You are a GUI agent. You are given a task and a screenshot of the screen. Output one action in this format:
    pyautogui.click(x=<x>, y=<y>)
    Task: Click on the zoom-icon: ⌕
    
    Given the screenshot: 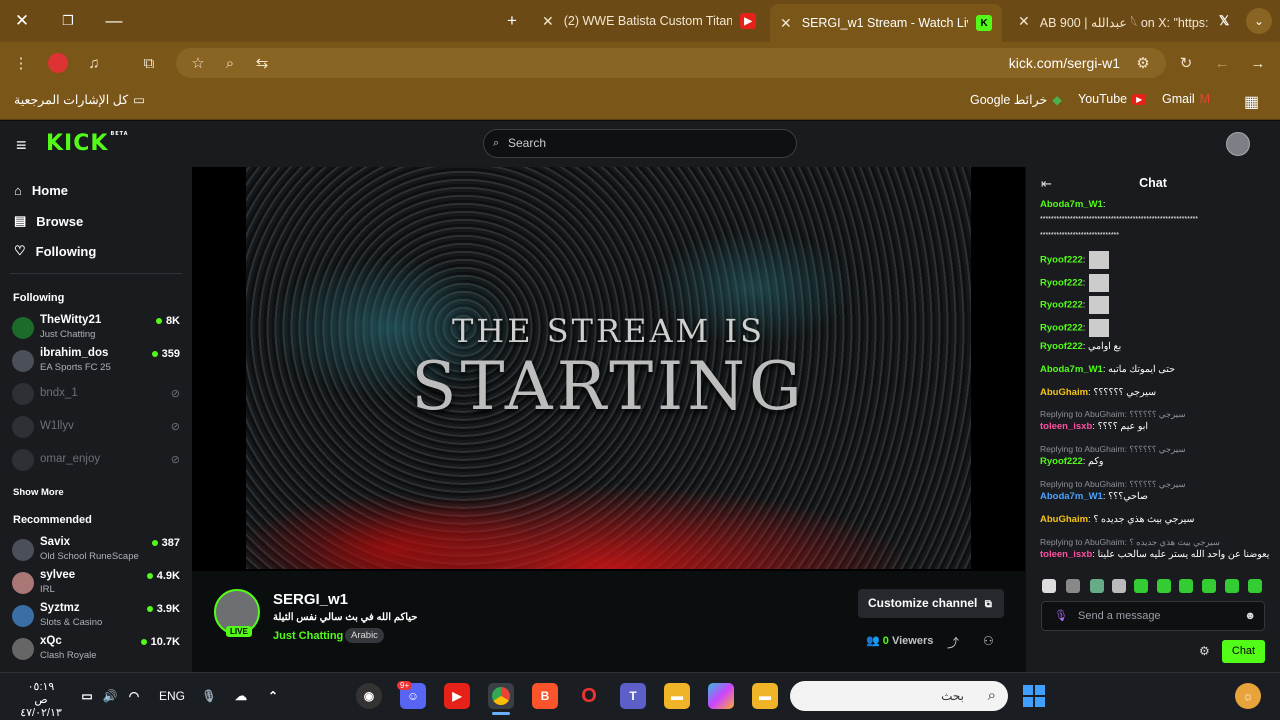 What is the action you would take?
    pyautogui.click(x=230, y=63)
    